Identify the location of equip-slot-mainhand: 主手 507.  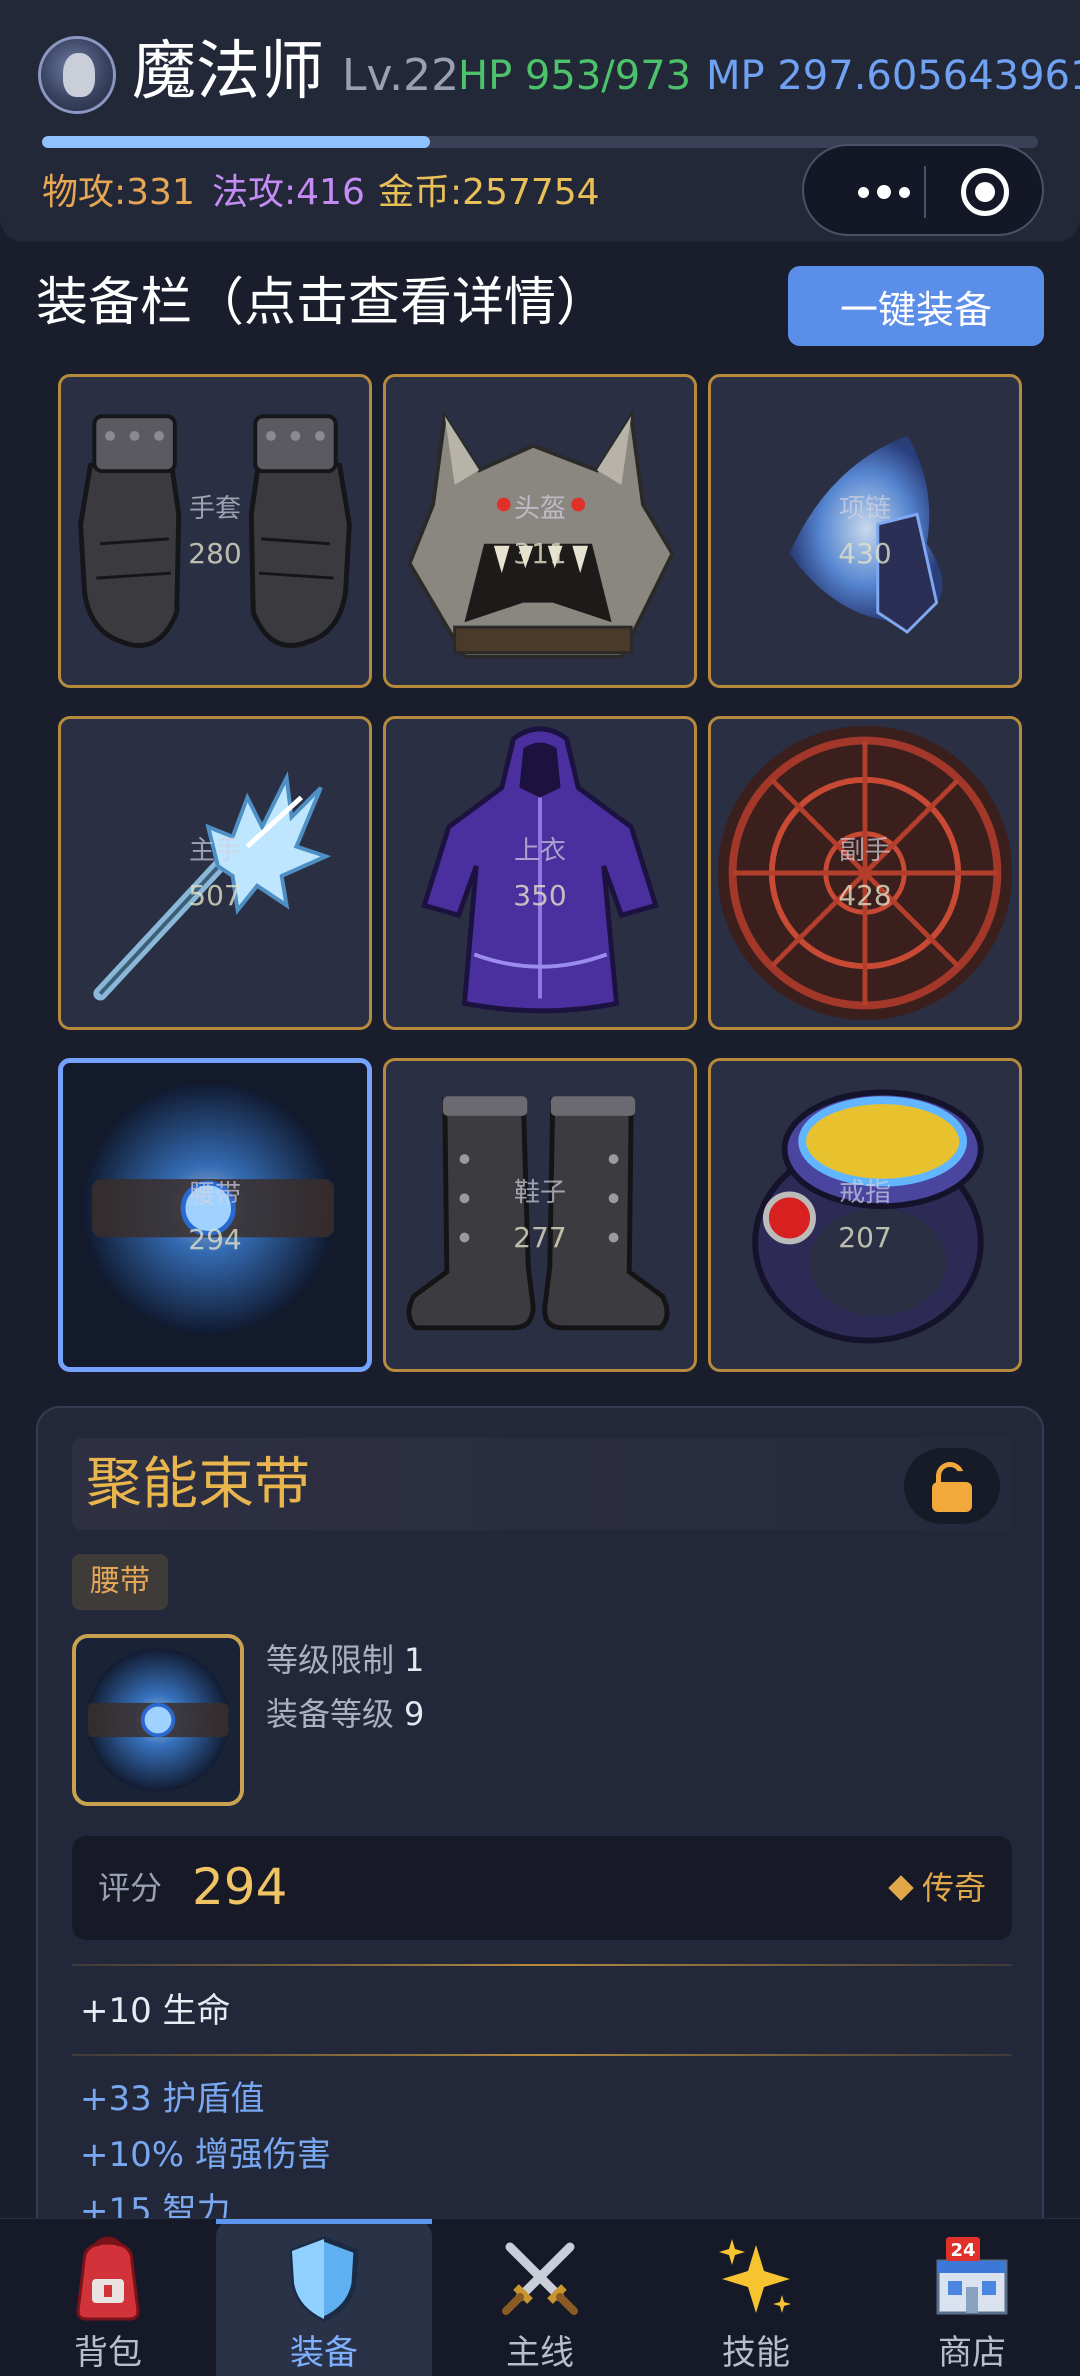
(215, 873).